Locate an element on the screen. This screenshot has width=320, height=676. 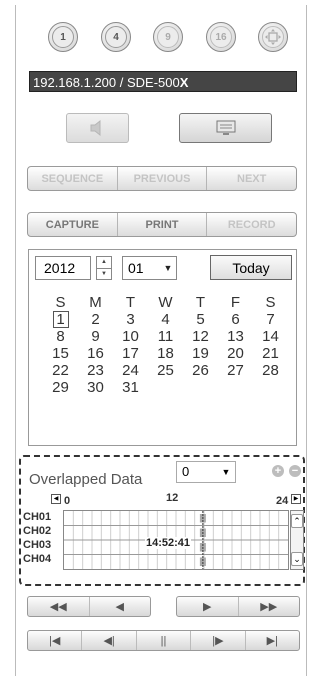
weekday-label: F is located at coordinates (235, 302).